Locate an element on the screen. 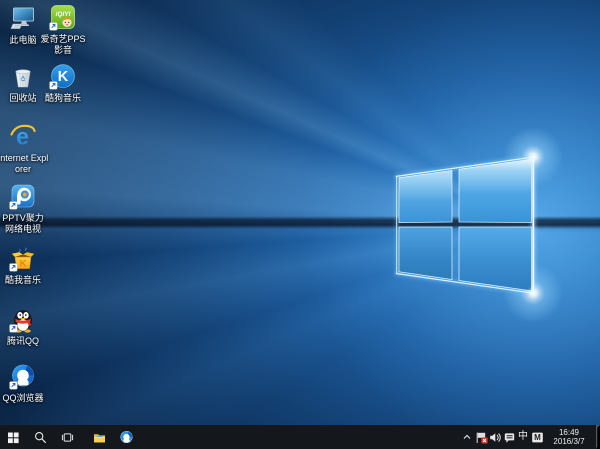 The height and width of the screenshot is (449, 600). ime-mode-button: M is located at coordinates (537, 437).